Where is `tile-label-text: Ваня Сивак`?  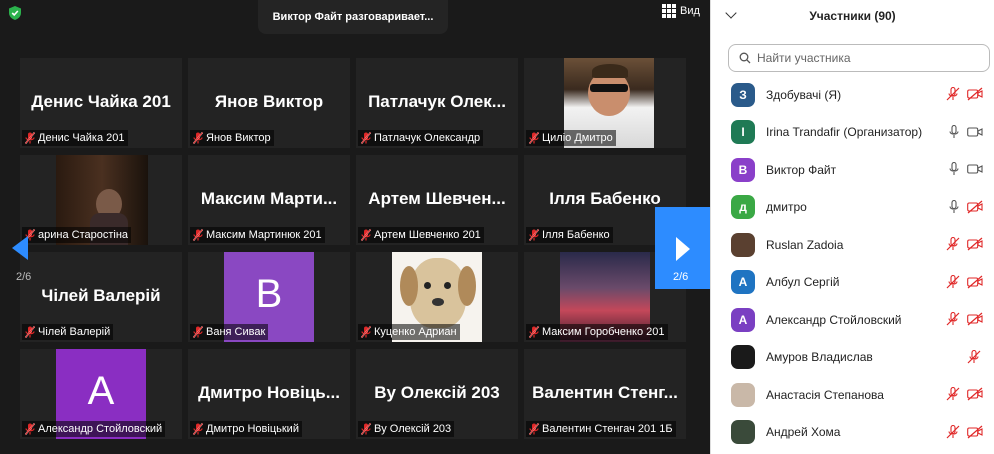 tile-label-text: Ваня Сивак is located at coordinates (236, 332).